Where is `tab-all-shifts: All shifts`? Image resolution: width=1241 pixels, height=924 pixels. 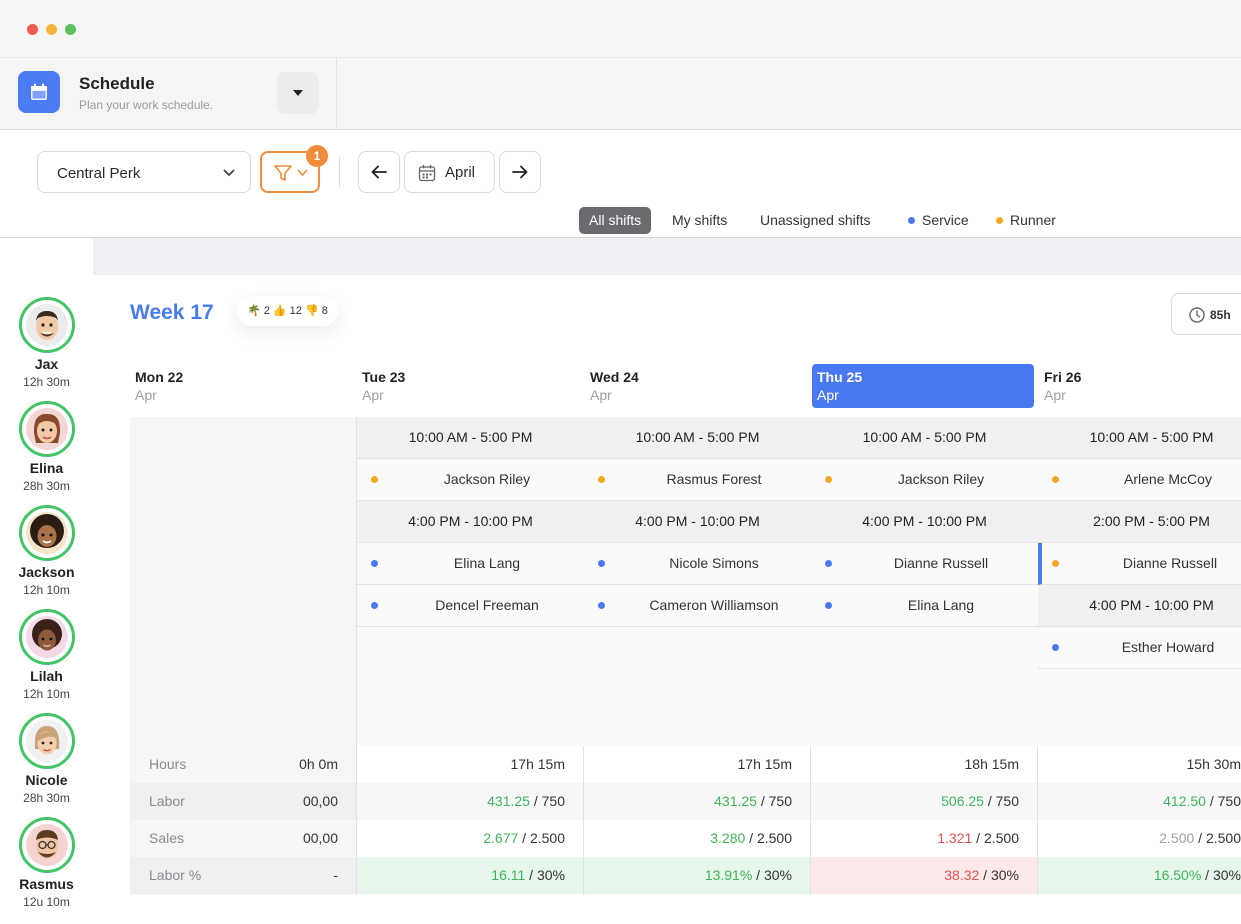
tab-all-shifts: All shifts is located at coordinates (615, 220).